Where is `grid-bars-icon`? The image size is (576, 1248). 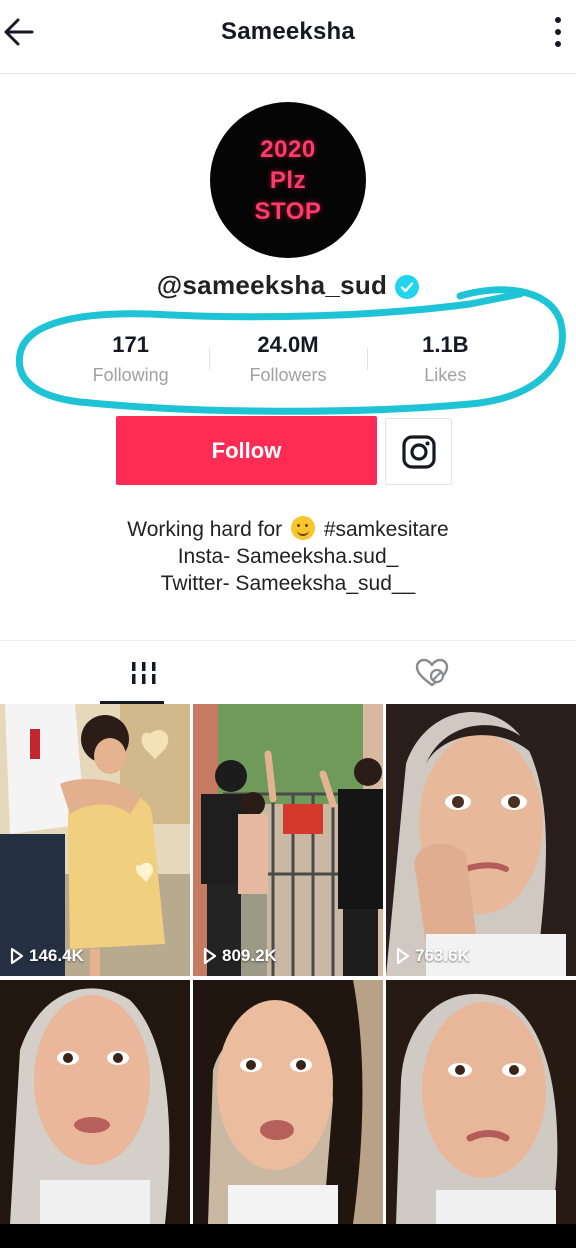 grid-bars-icon is located at coordinates (144, 673).